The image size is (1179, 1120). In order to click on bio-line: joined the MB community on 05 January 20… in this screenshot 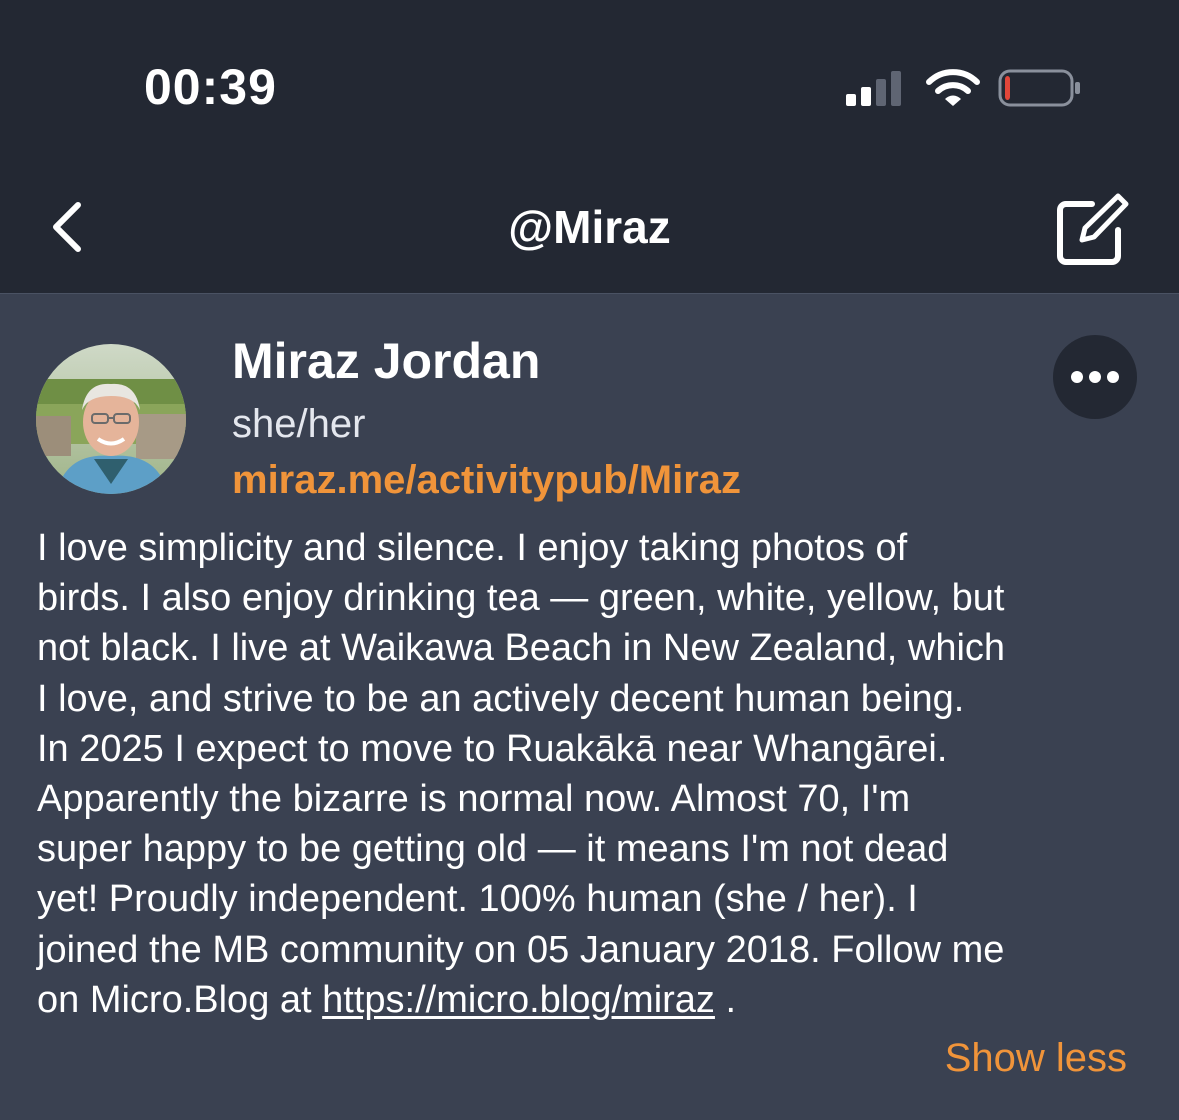, I will do `click(521, 949)`.